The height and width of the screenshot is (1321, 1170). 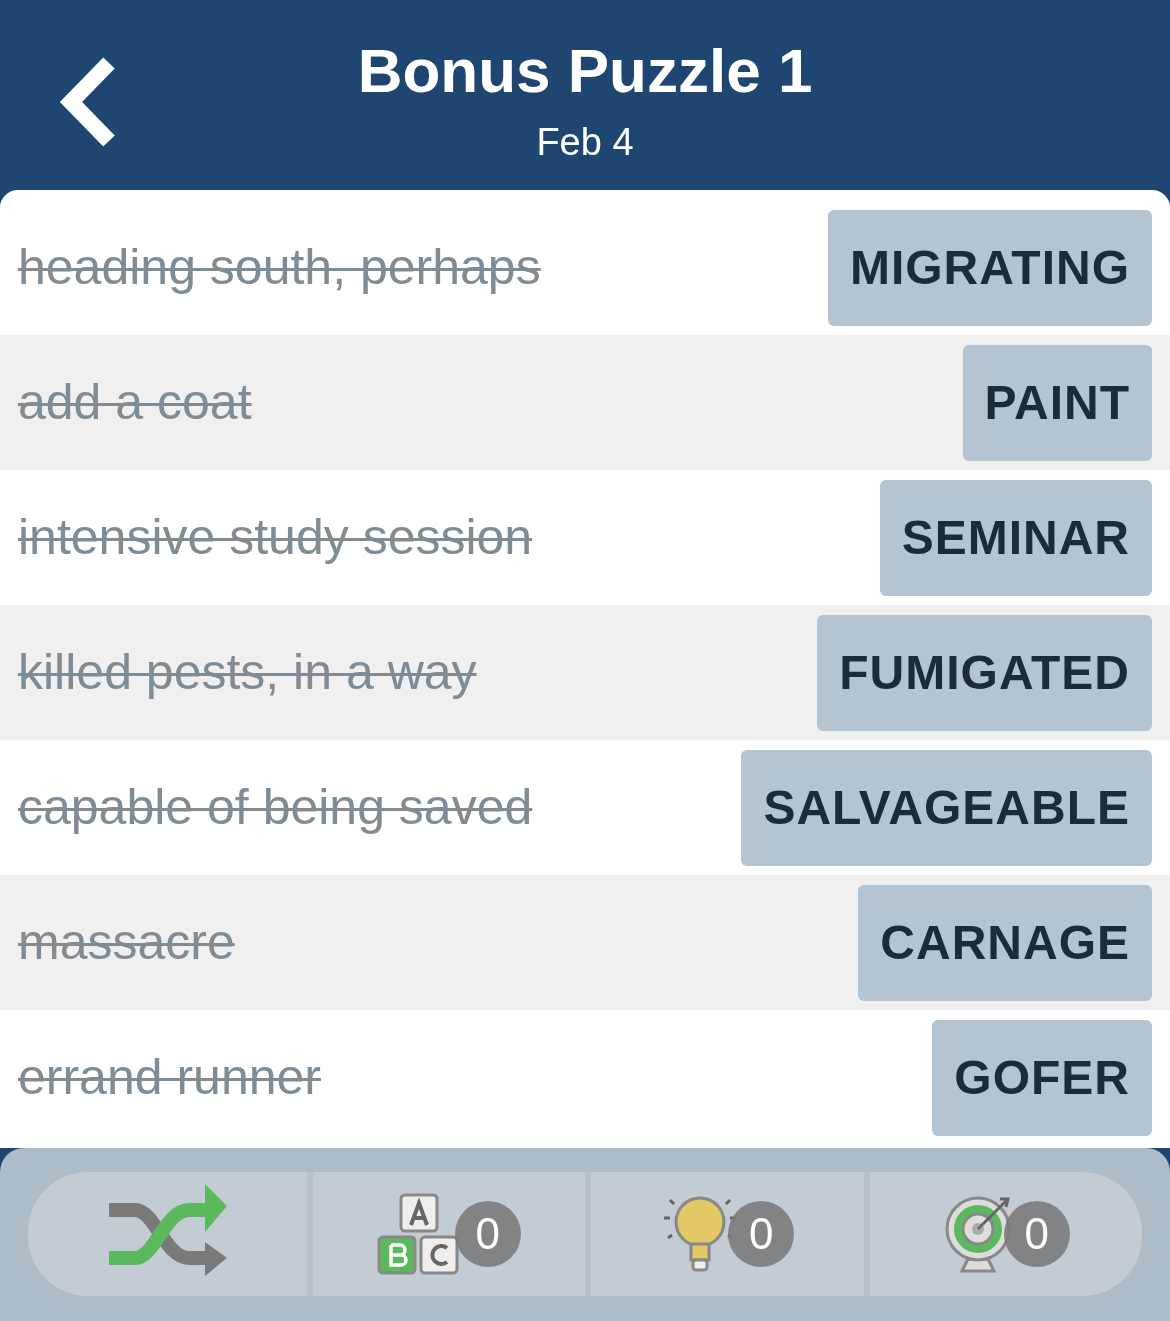 What do you see at coordinates (585, 71) in the screenshot?
I see `screen-title: Bonus Puzzle 1` at bounding box center [585, 71].